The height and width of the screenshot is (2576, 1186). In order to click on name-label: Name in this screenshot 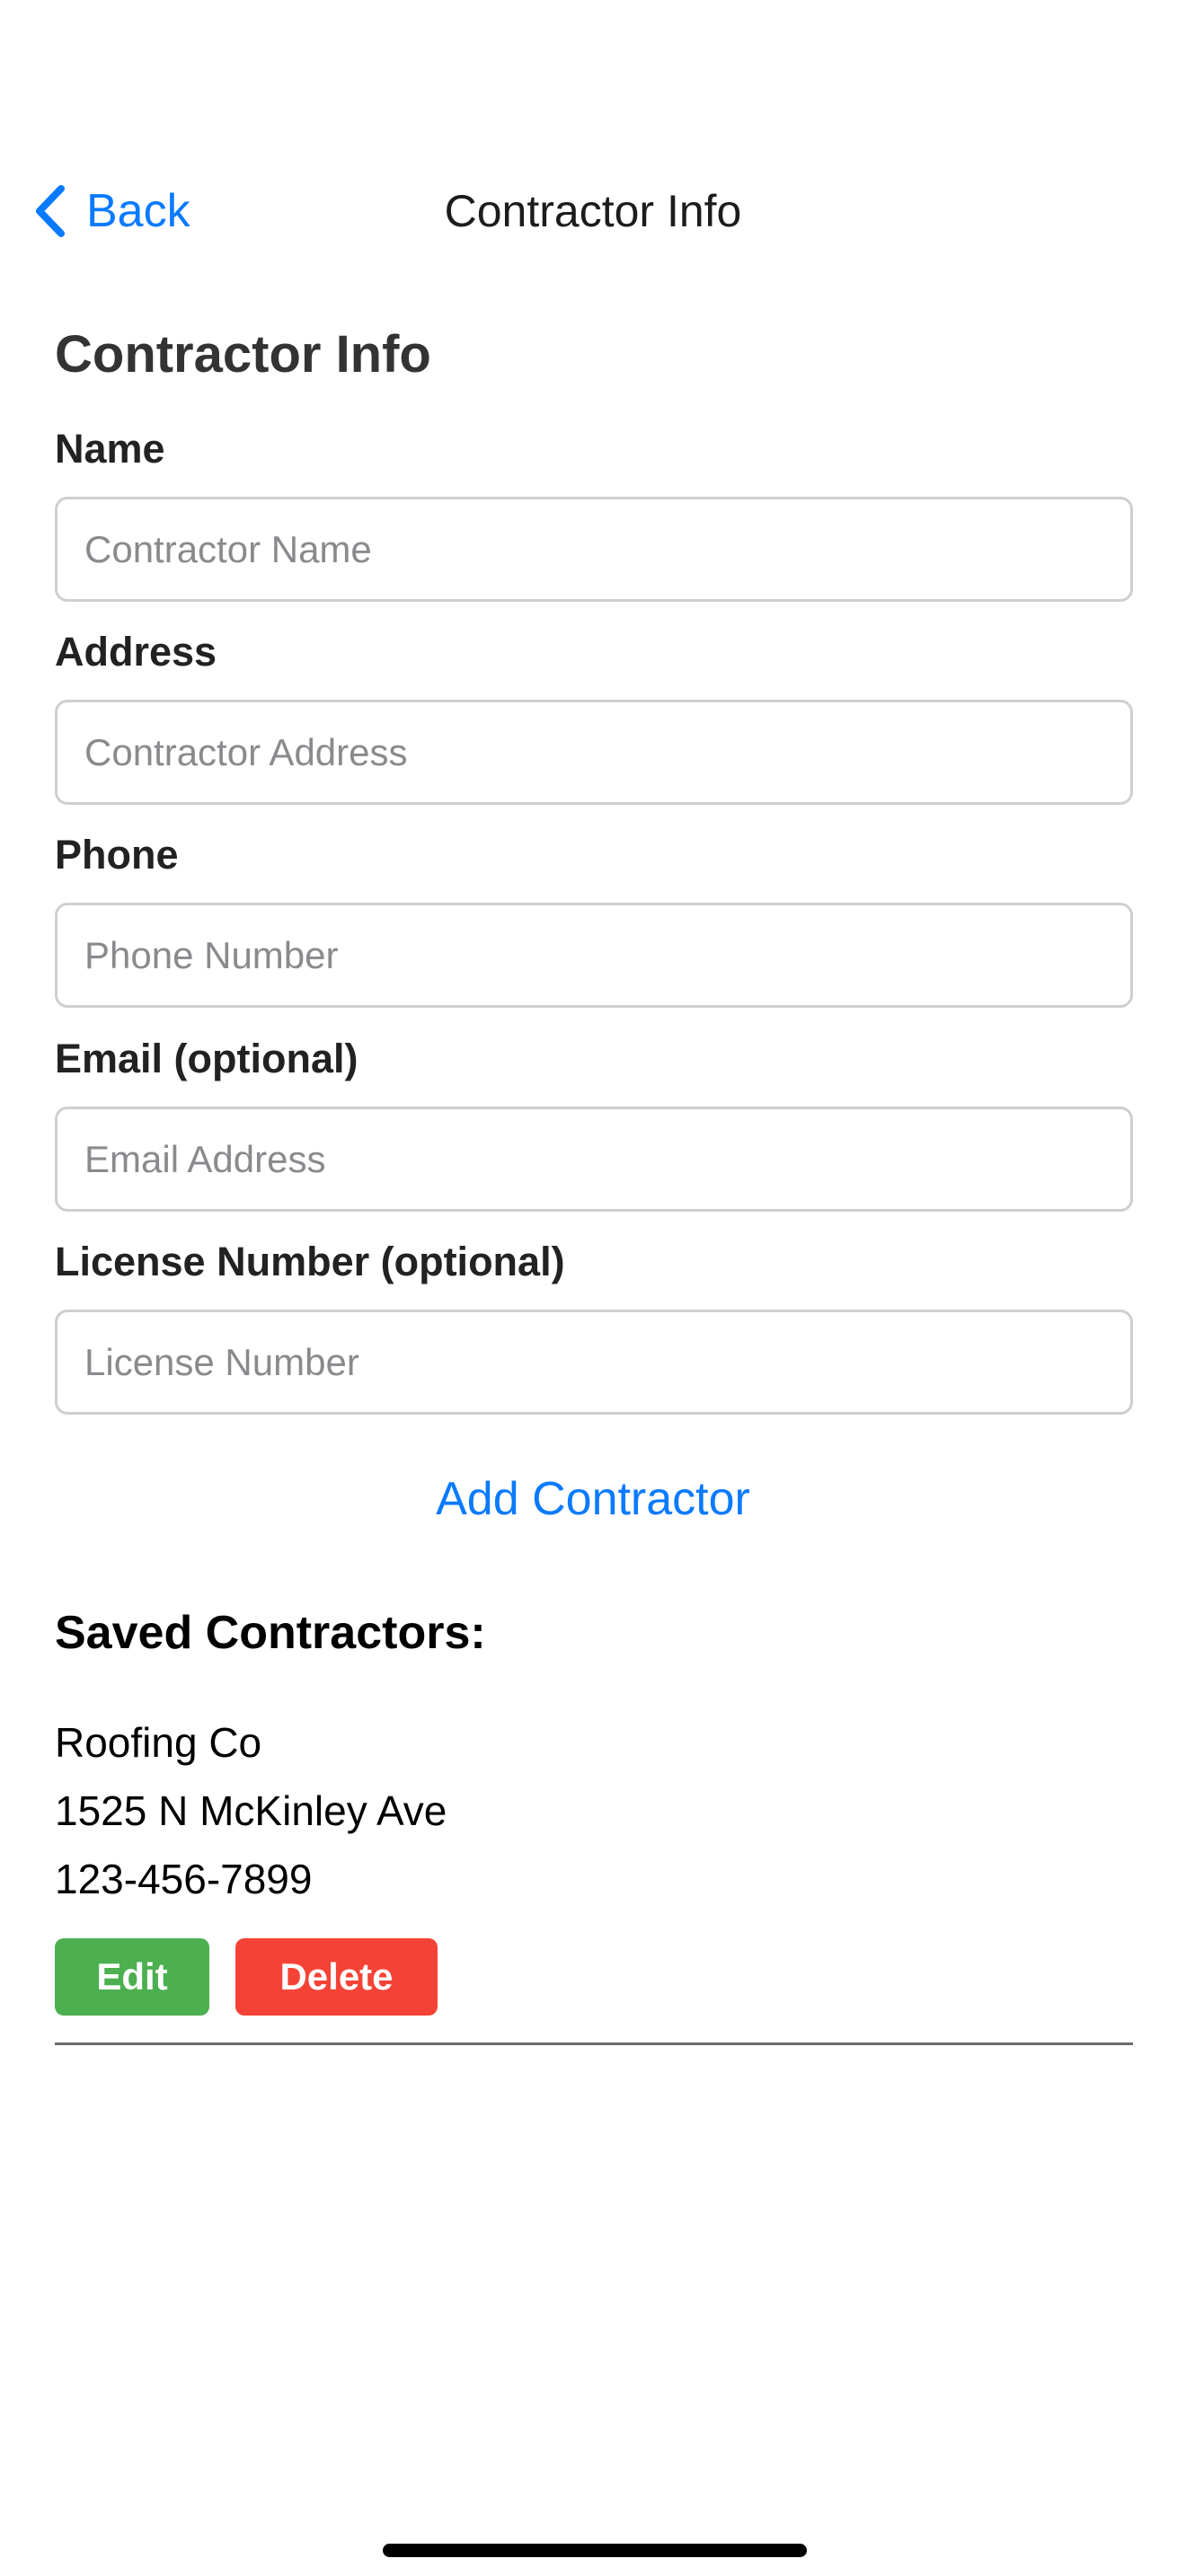, I will do `click(110, 449)`.